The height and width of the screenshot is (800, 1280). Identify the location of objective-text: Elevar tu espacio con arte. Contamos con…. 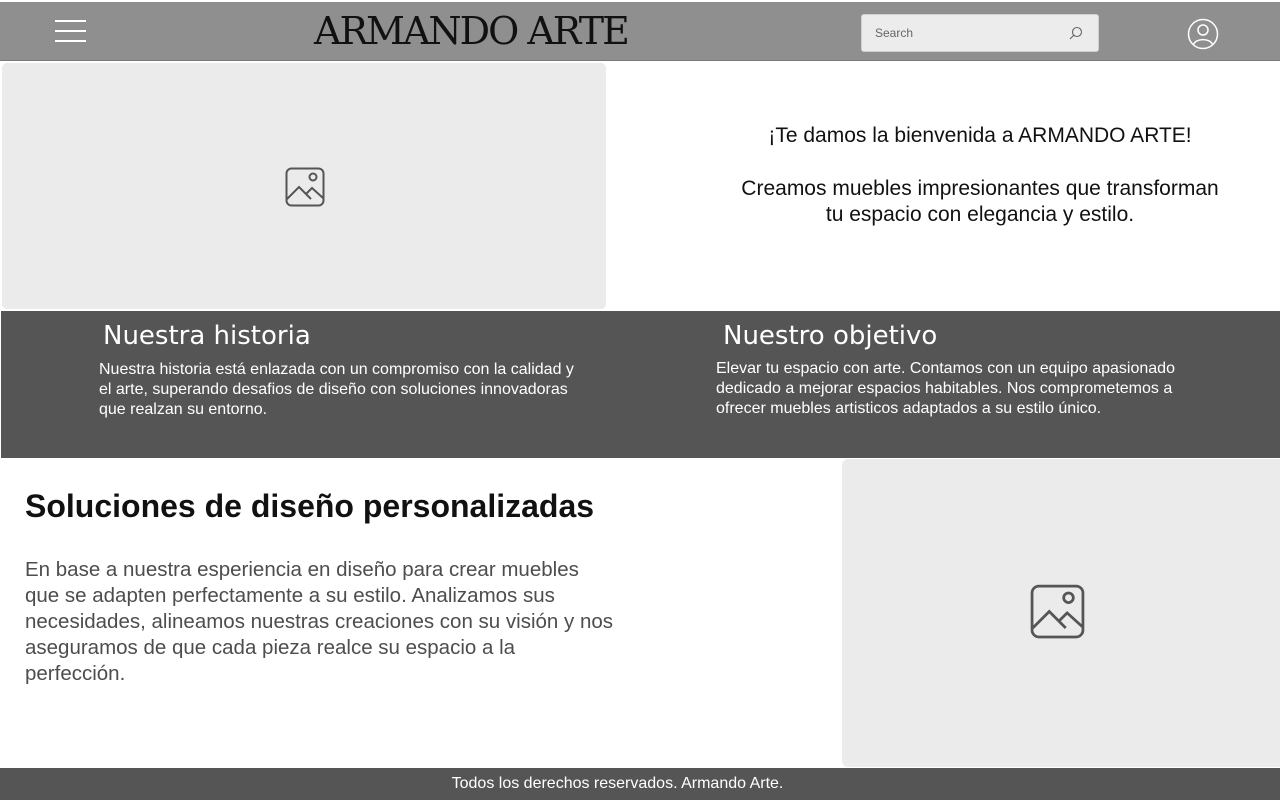
(945, 388).